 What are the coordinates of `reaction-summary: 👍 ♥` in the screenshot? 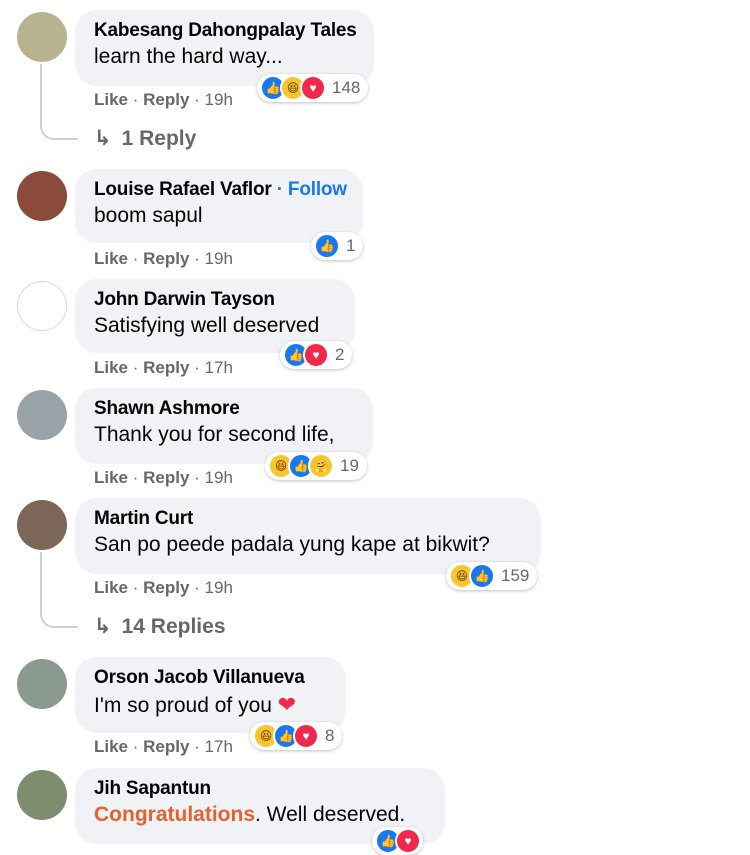 It's located at (397, 841).